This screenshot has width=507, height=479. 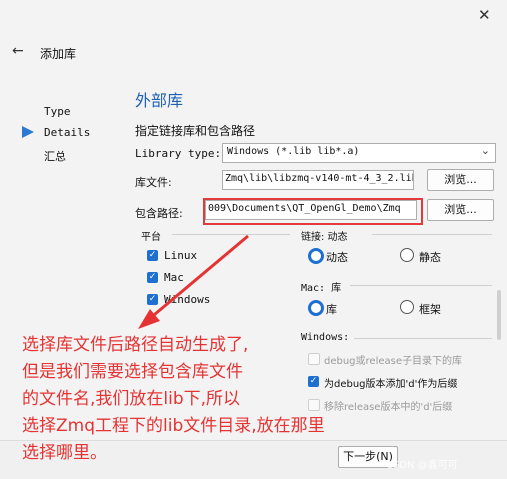 I want to click on annotation-line-2: 但是我们需要选择包含库文件, so click(x=132, y=372).